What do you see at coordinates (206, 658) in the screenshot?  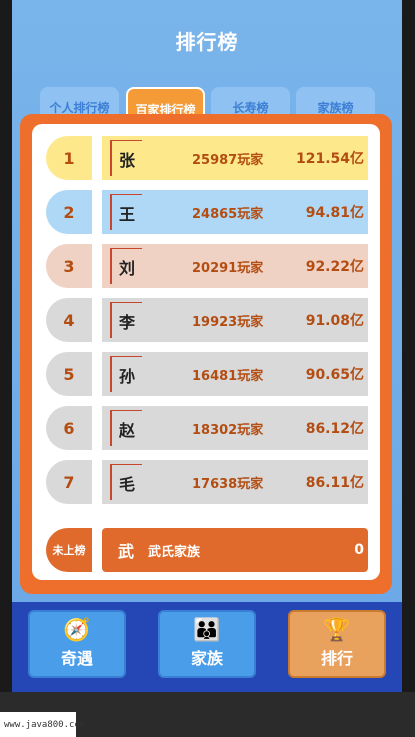 I see `nav-family-label: 家族` at bounding box center [206, 658].